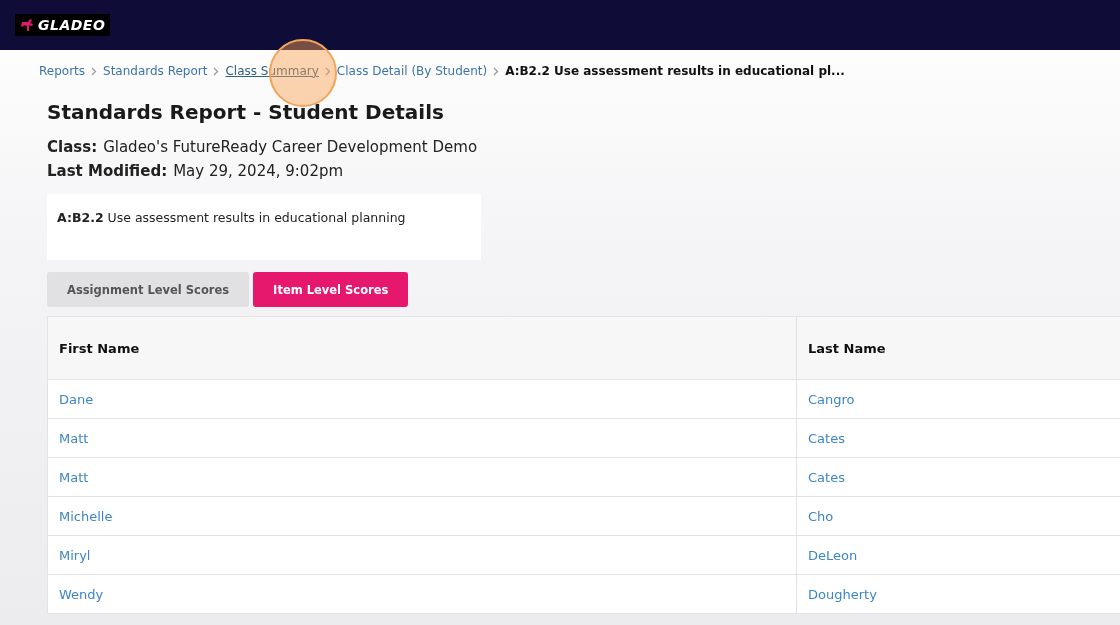  What do you see at coordinates (831, 399) in the screenshot?
I see `name-link: Cangro` at bounding box center [831, 399].